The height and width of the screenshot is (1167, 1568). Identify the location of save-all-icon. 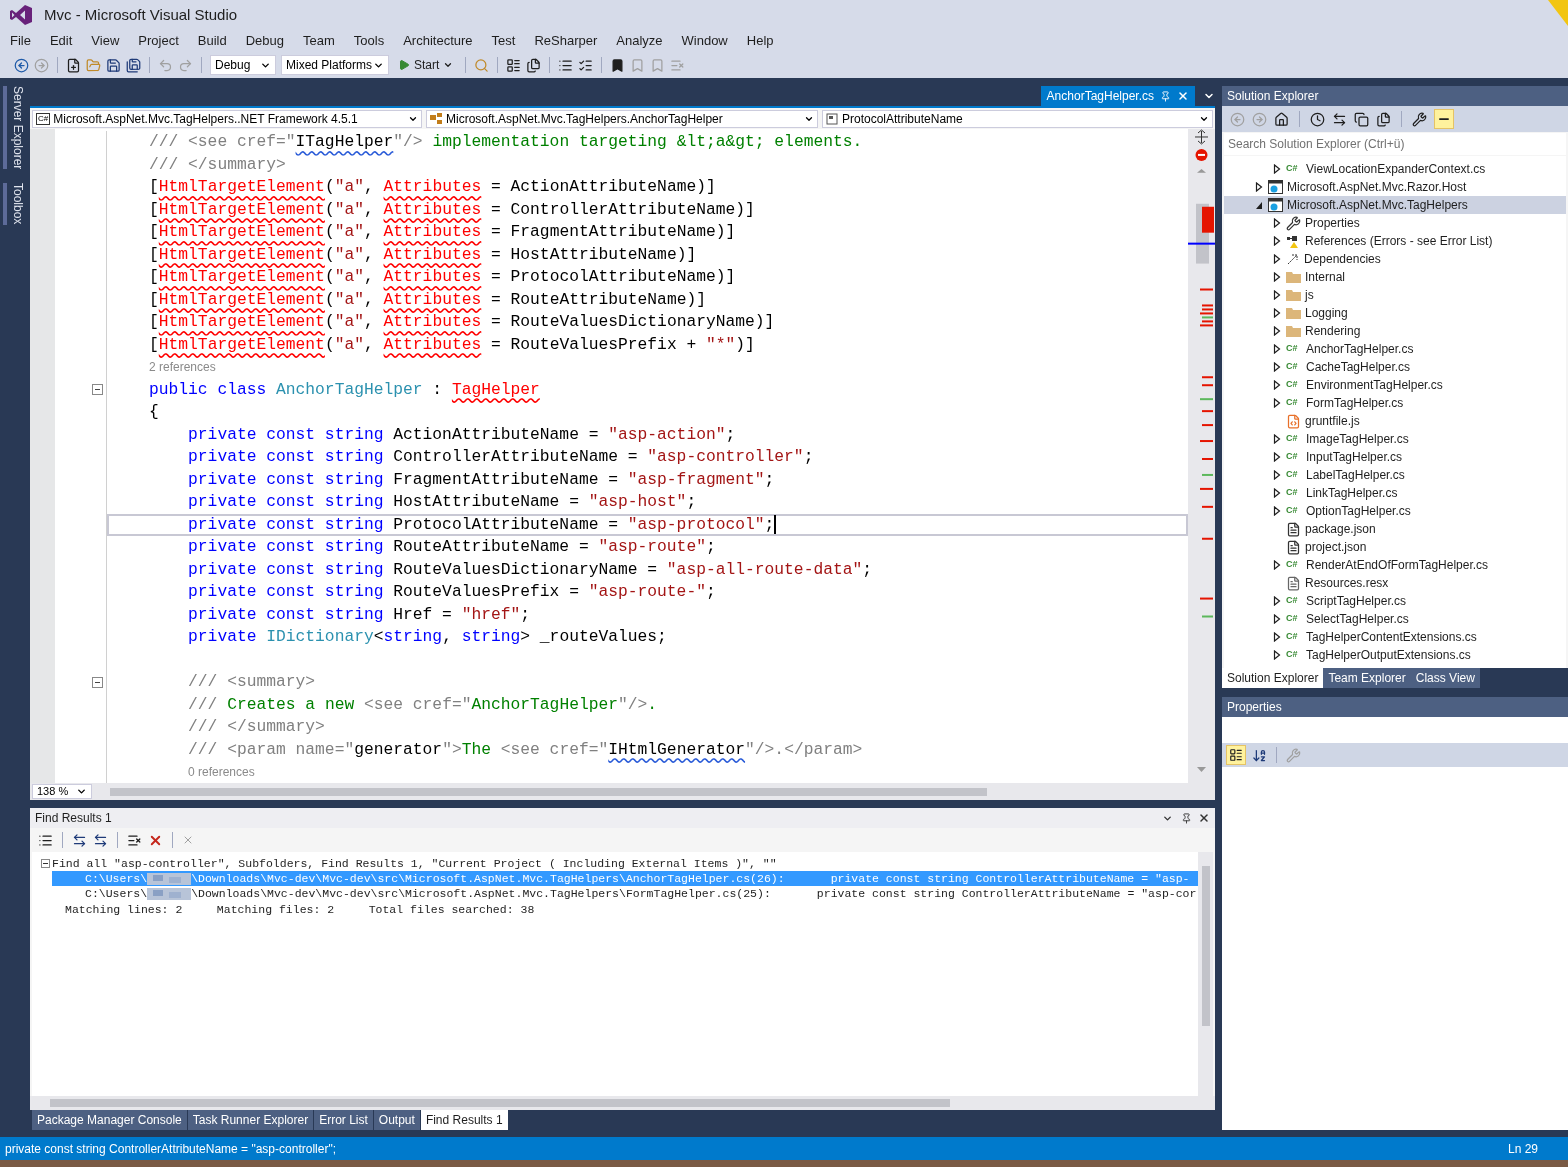
(133, 65).